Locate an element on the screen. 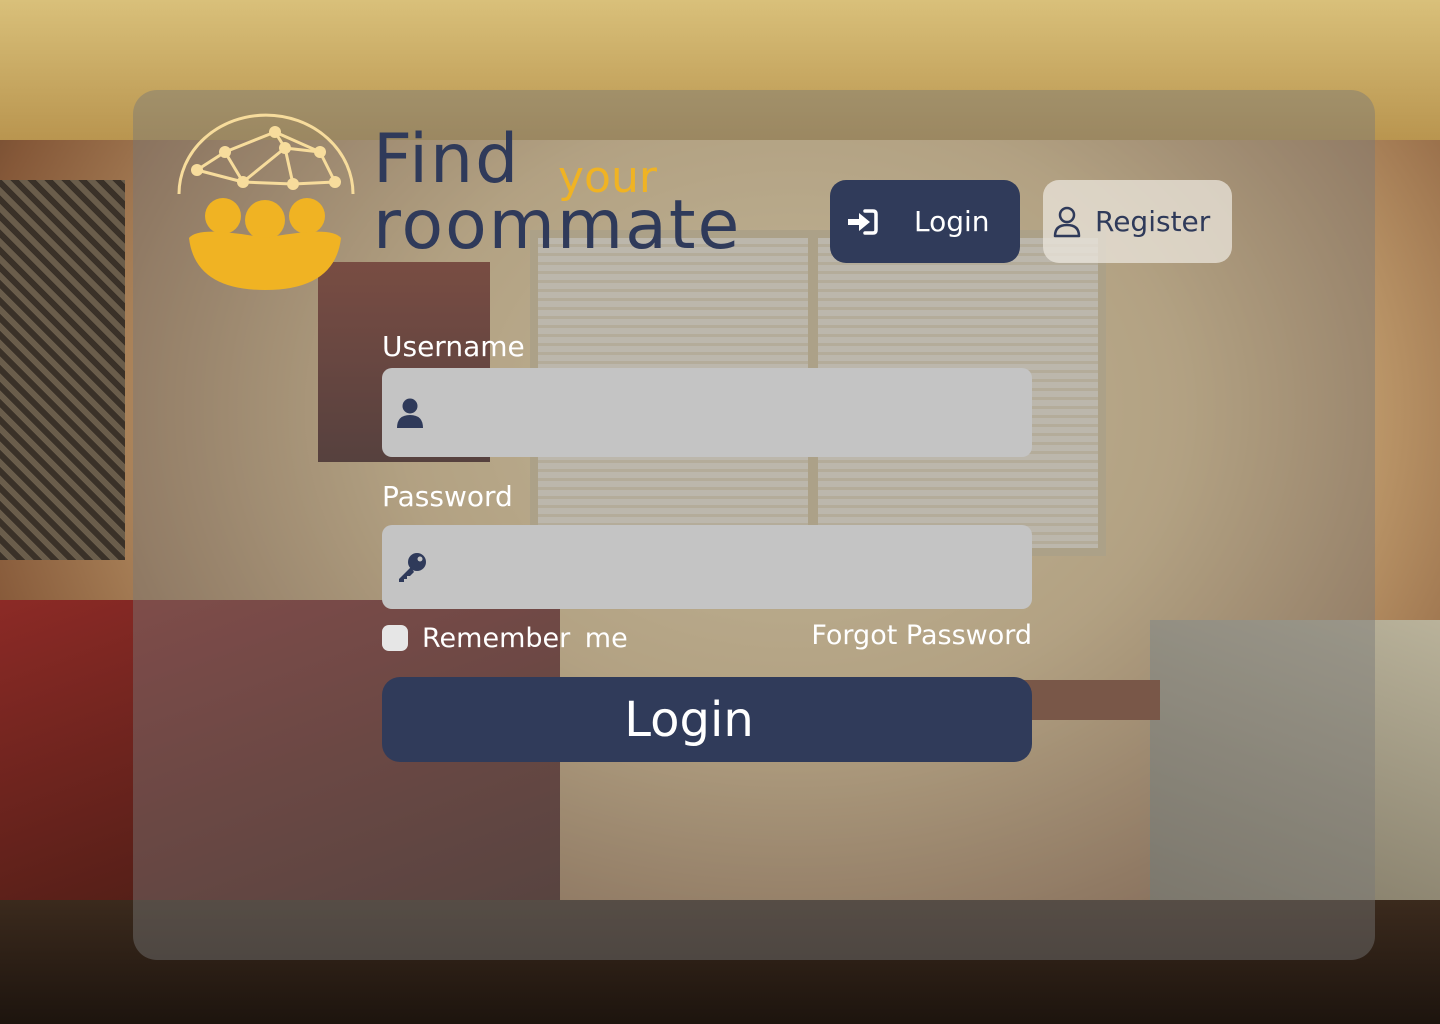 The width and height of the screenshot is (1440, 1024). login-submit-button: Login is located at coordinates (707, 719).